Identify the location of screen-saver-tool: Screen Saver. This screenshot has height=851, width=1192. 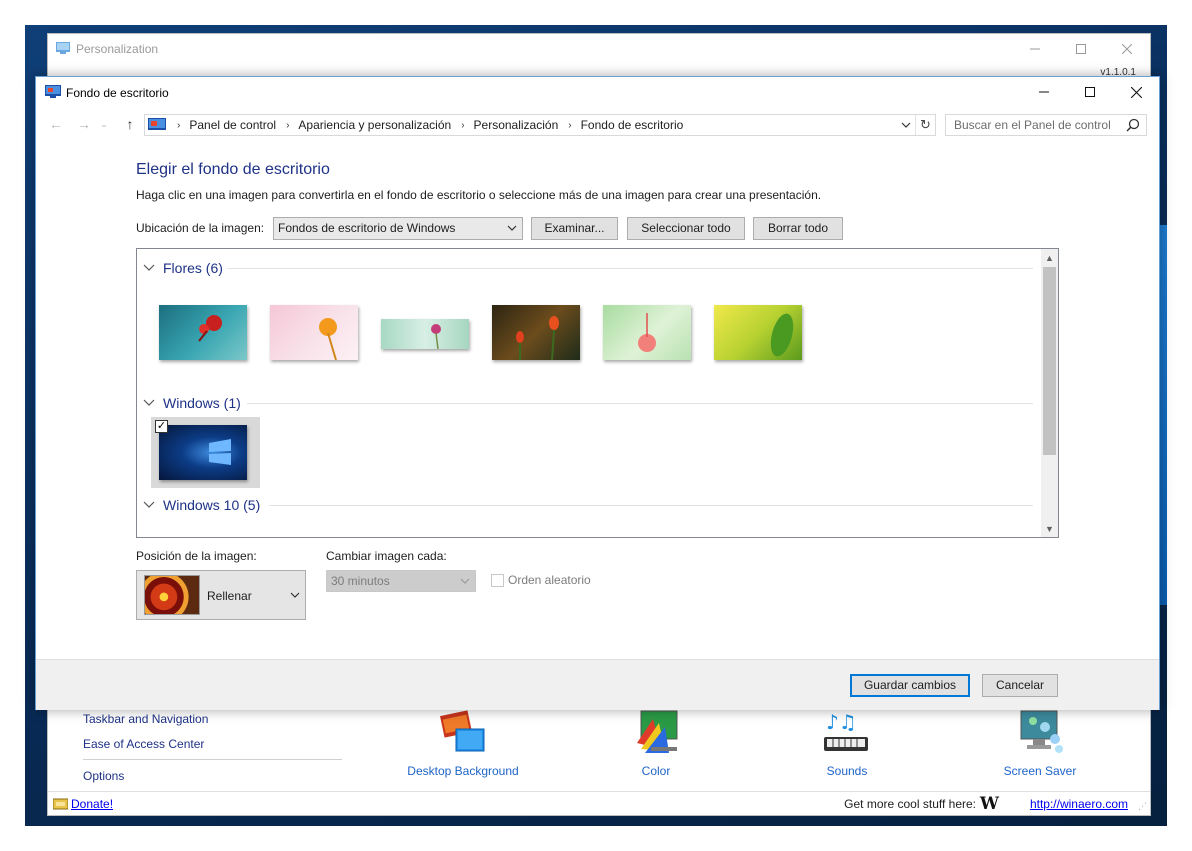
(1040, 744).